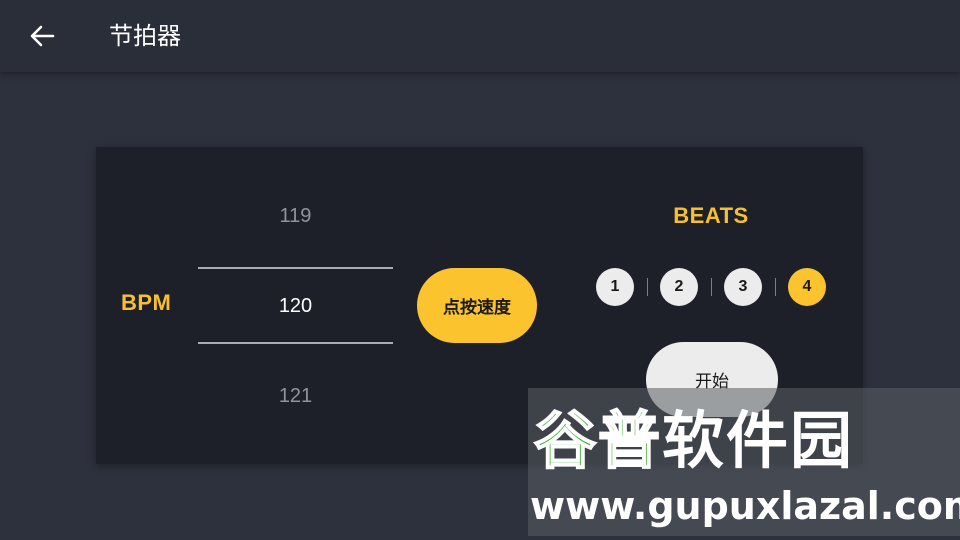 This screenshot has height=540, width=960. What do you see at coordinates (758, 440) in the screenshot?
I see `watermark-logo-white: 软件园` at bounding box center [758, 440].